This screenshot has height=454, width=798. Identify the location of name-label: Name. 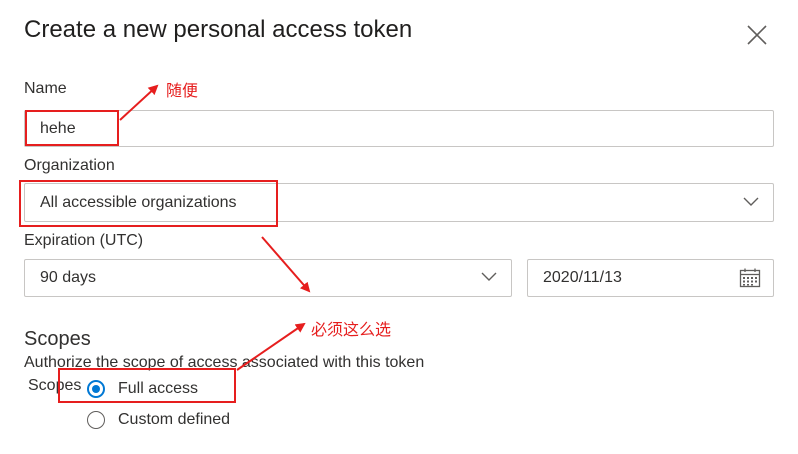
(45, 88).